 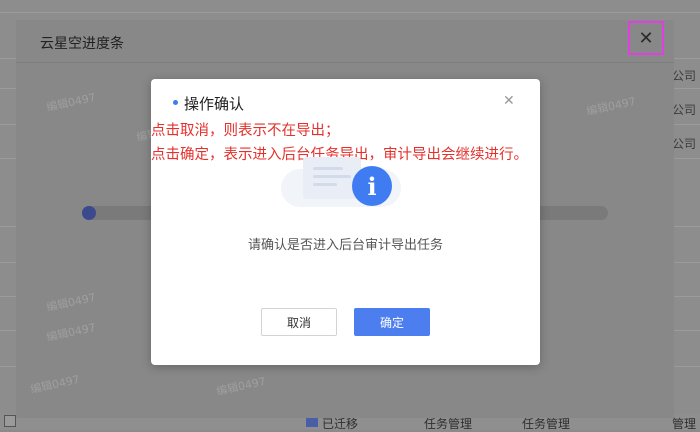 I want to click on confirm-button-label: 确定, so click(x=391, y=322).